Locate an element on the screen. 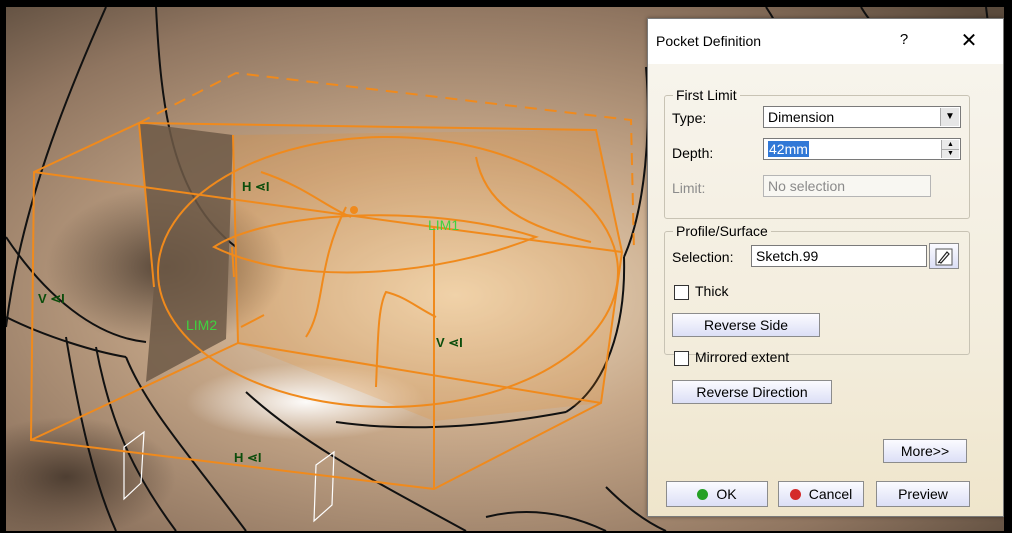 Image resolution: width=1012 pixels, height=533 pixels. limit-input: No selection is located at coordinates (847, 186).